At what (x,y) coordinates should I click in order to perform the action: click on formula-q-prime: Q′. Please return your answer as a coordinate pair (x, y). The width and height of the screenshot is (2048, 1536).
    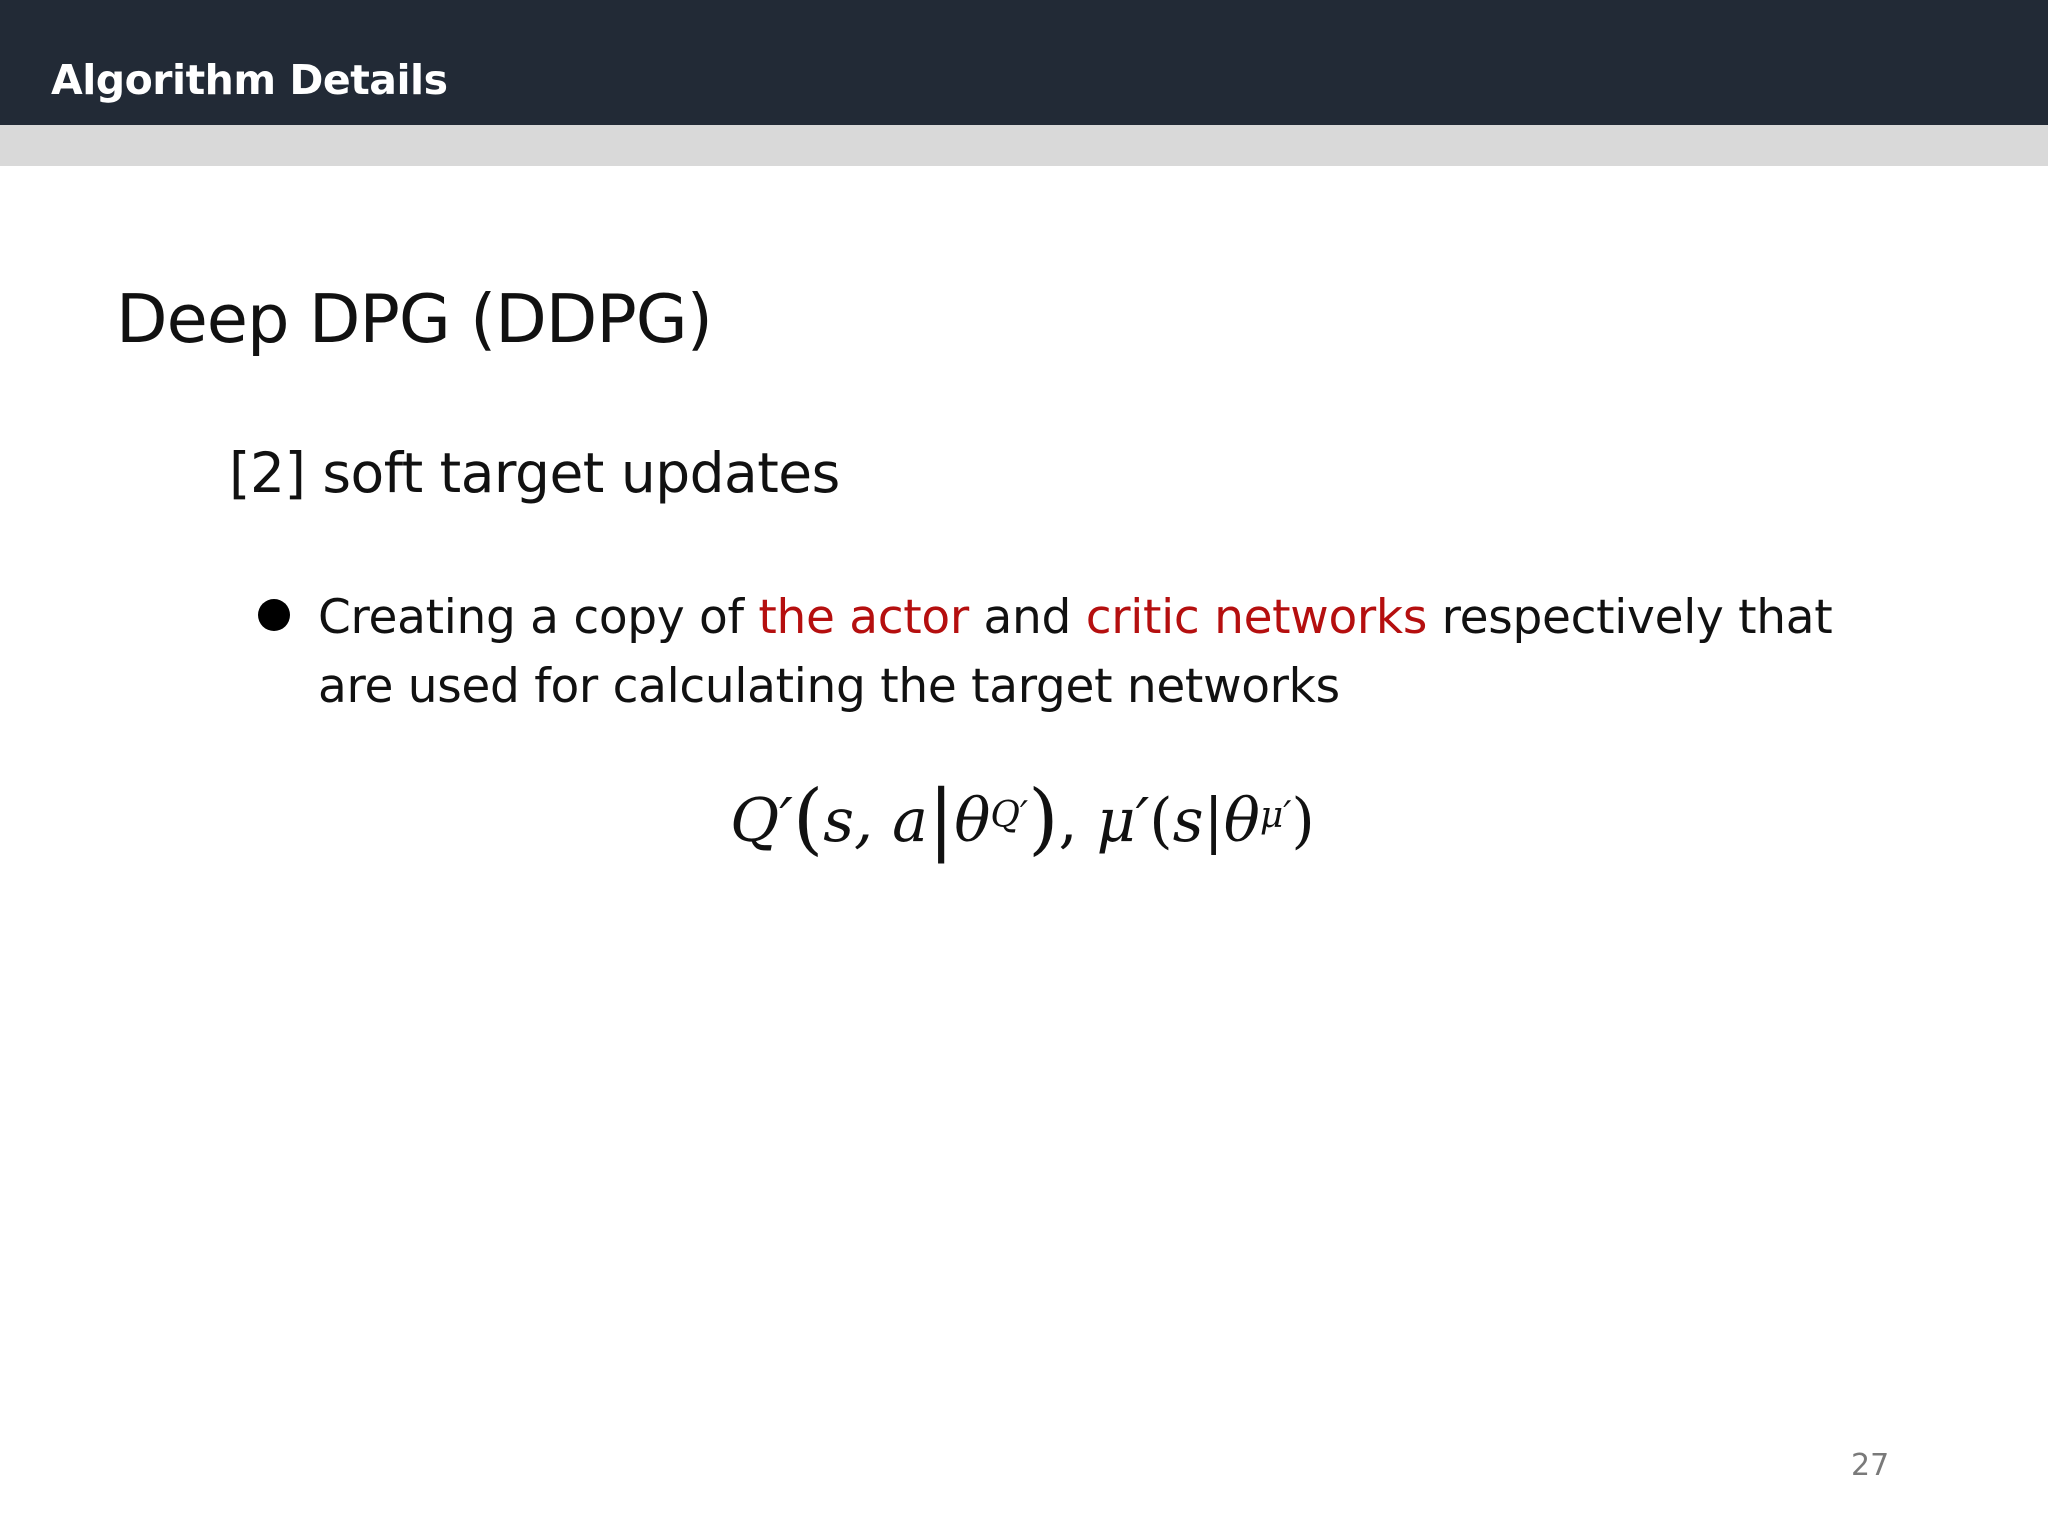
    Looking at the image, I should click on (761, 821).